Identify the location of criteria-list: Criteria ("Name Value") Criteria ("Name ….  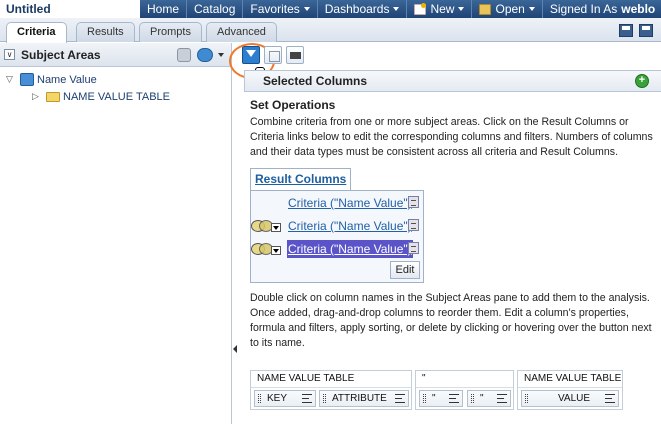
(337, 236).